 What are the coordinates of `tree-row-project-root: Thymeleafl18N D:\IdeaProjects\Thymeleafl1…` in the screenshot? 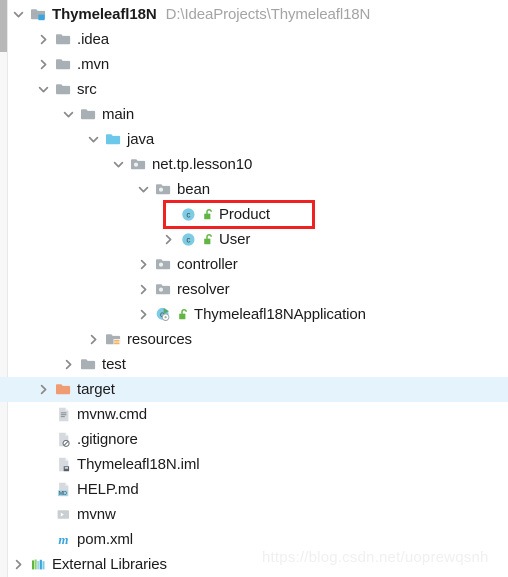 It's located at (254, 14).